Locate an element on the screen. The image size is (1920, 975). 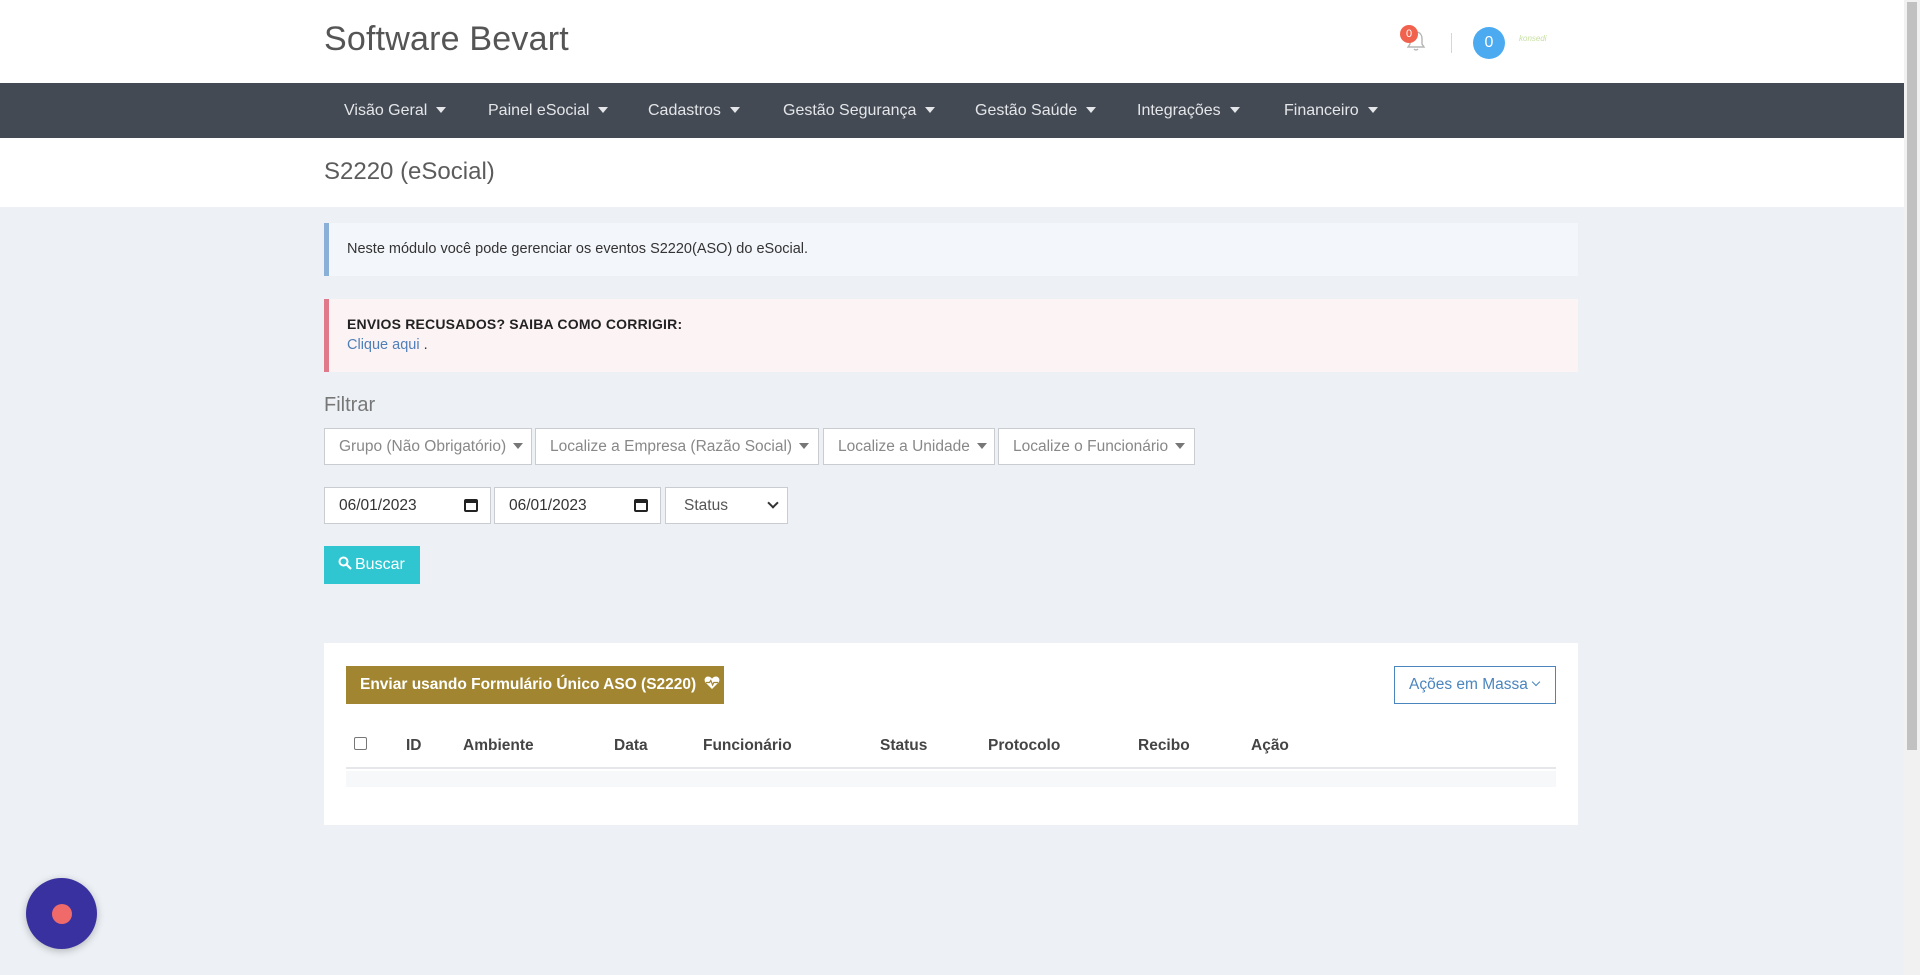
notifications-button: 0 is located at coordinates (1414, 40).